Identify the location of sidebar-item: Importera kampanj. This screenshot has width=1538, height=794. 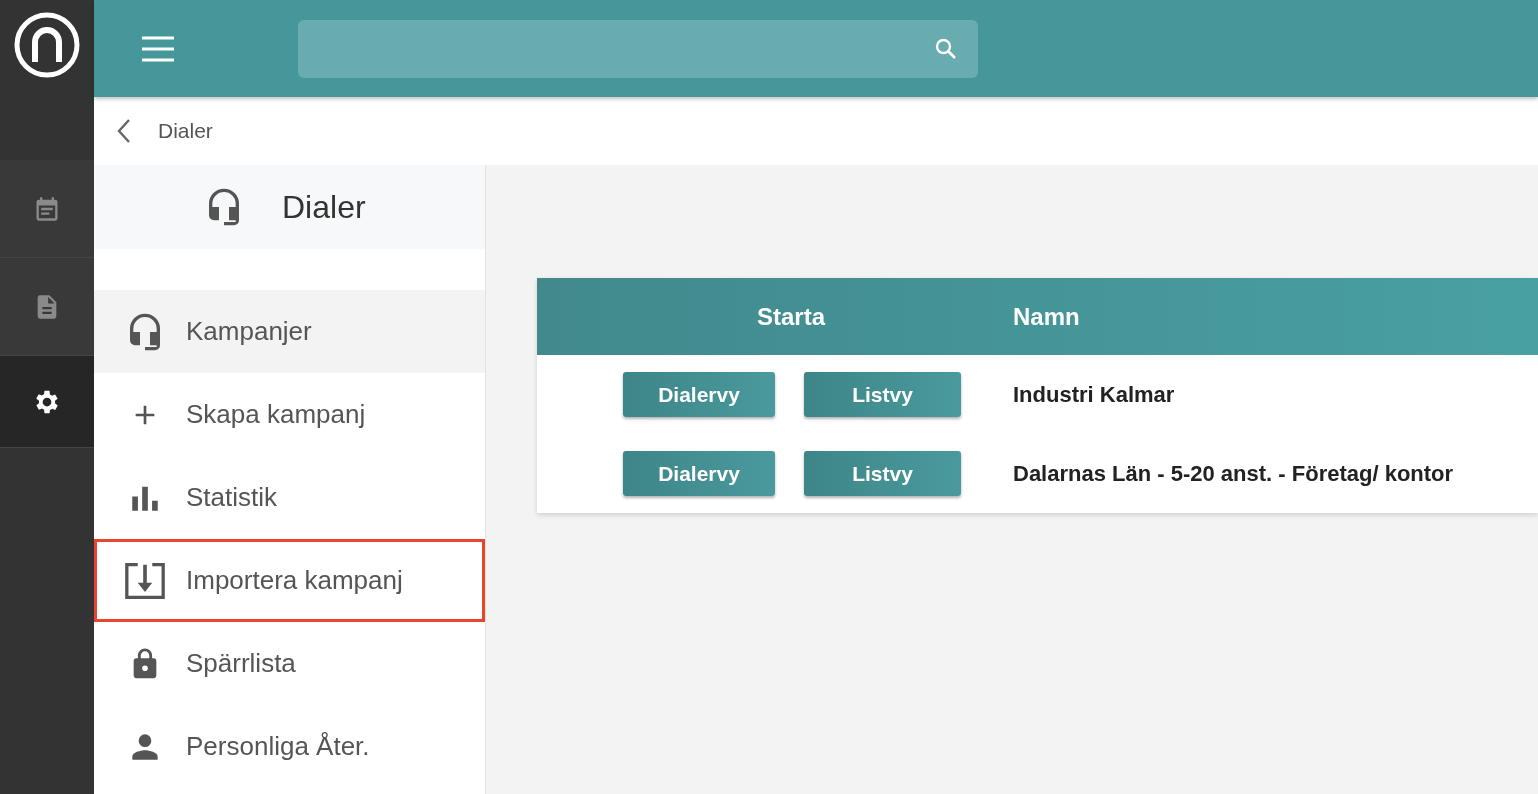
(289, 580).